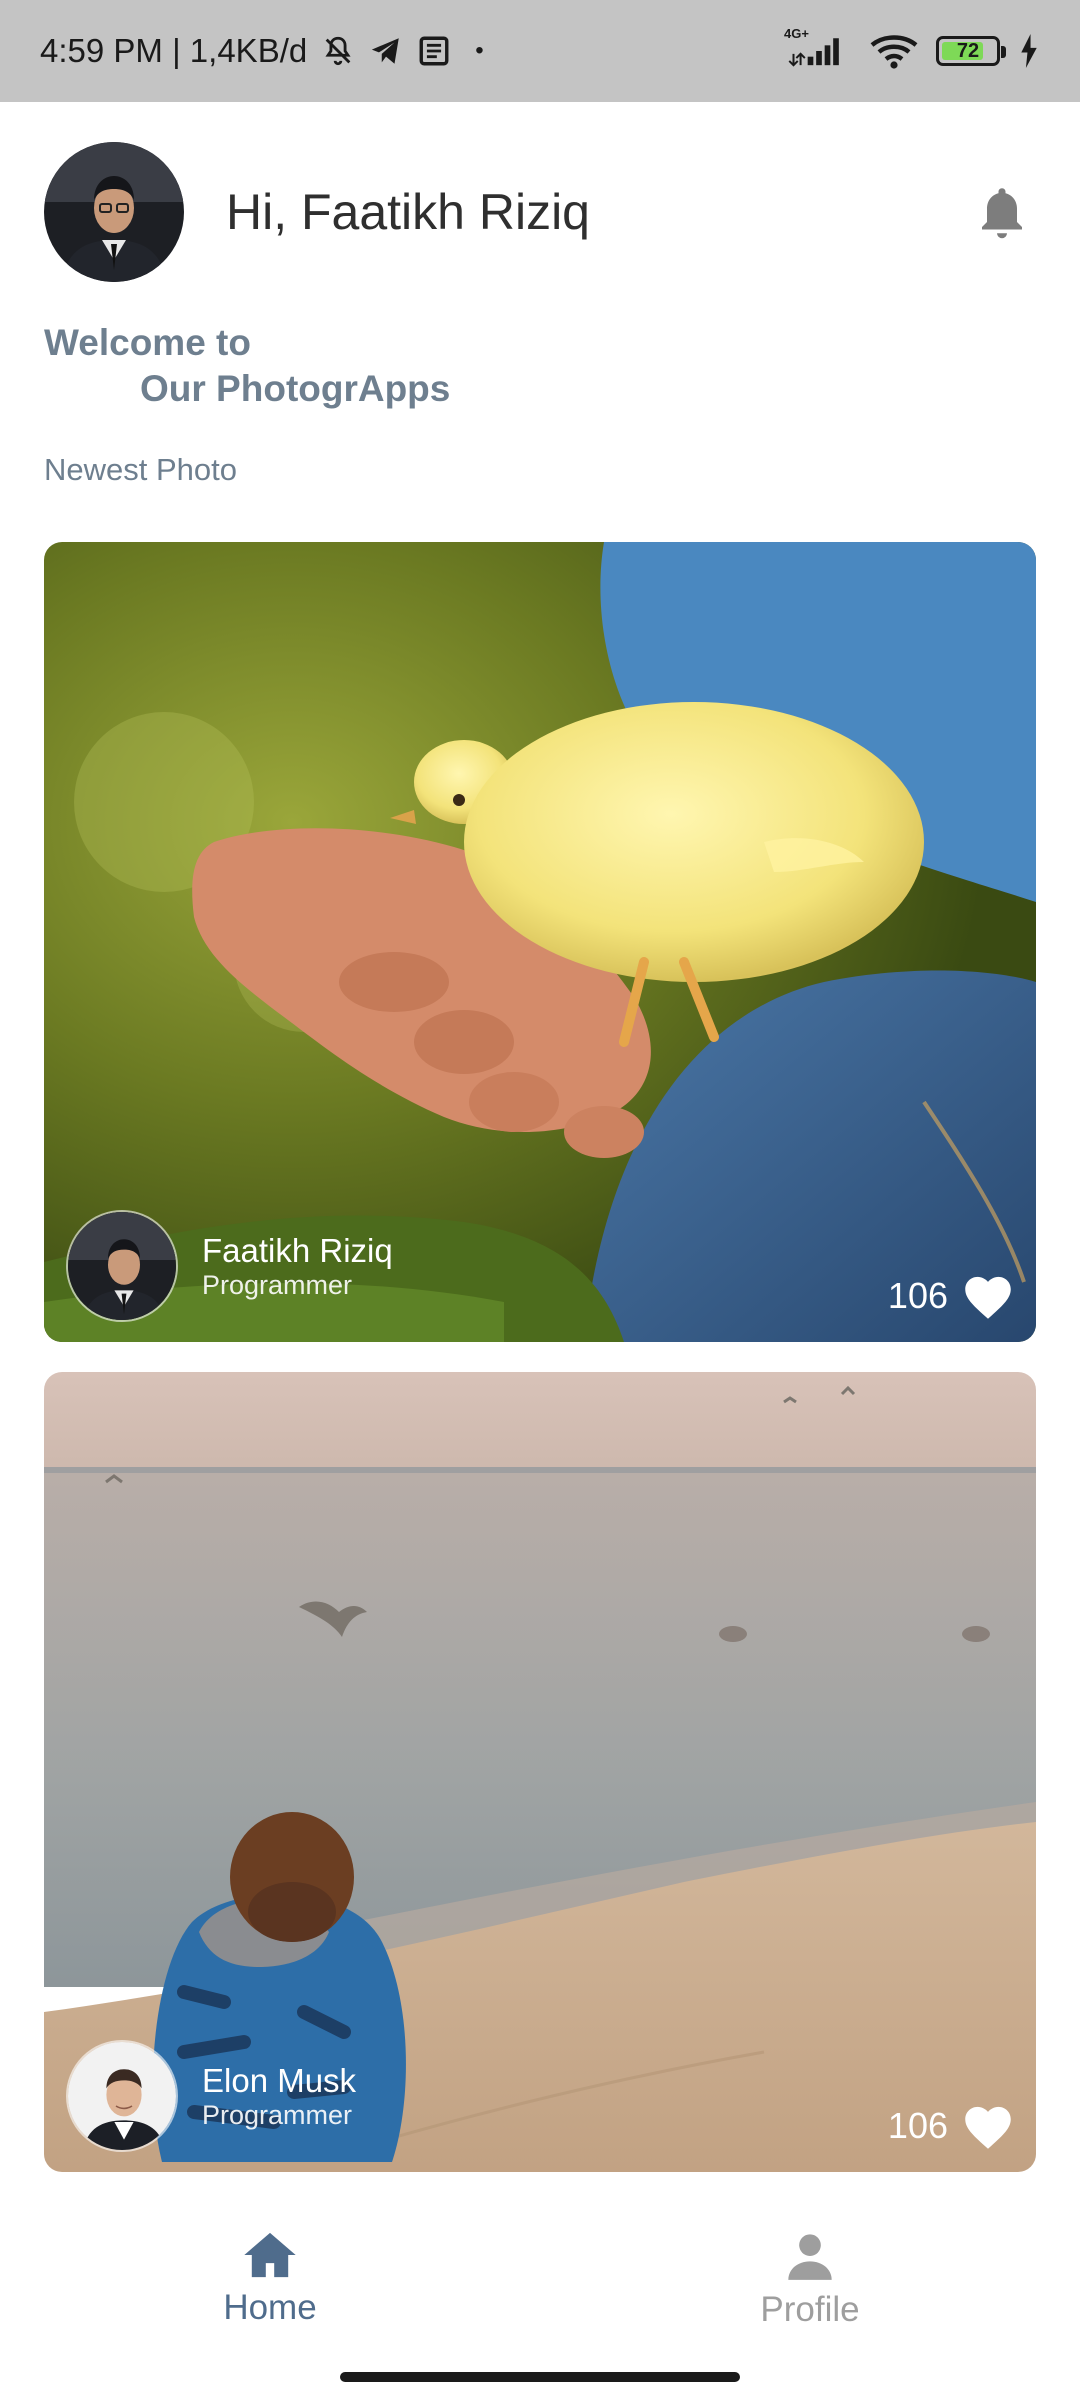  Describe the element at coordinates (1029, 51) in the screenshot. I see `charging-icon` at that location.